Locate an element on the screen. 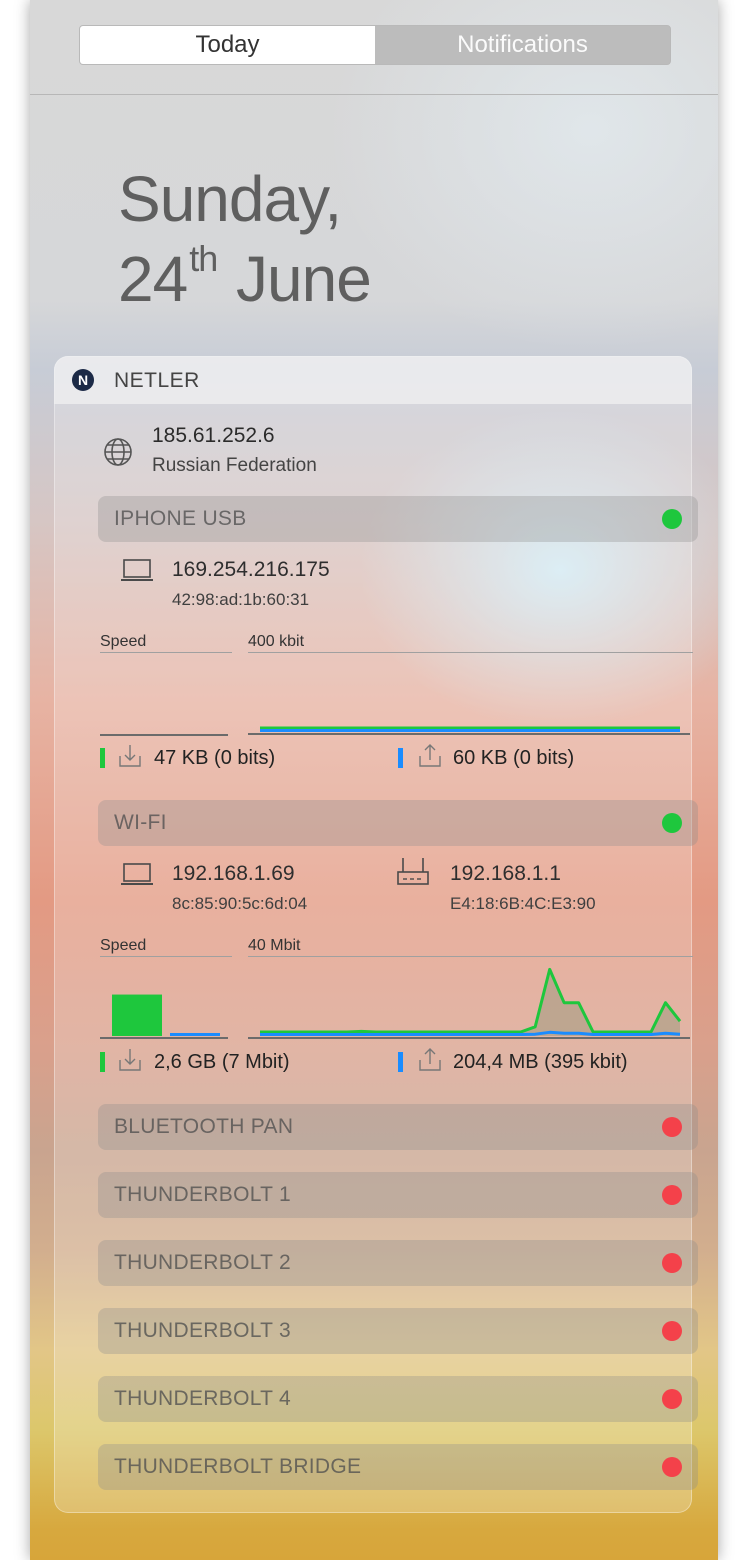 Image resolution: width=756 pixels, height=1560 pixels. interface-name: THUNDERBOLT 4 is located at coordinates (202, 1398).